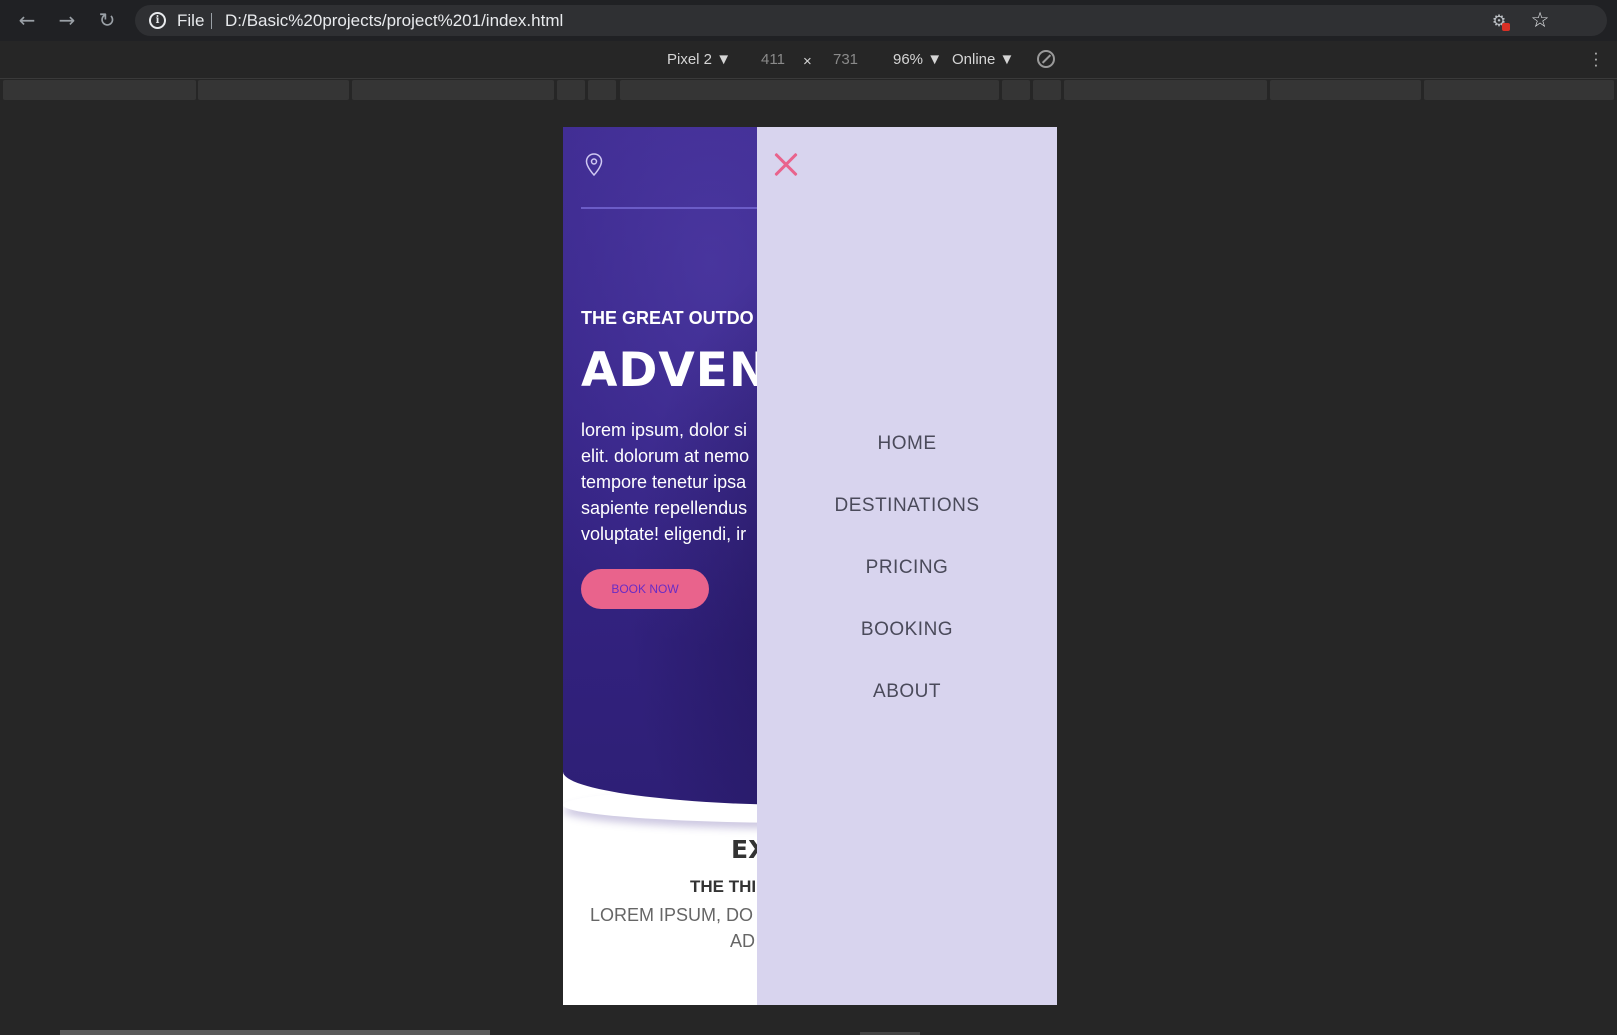 The height and width of the screenshot is (1035, 1617). I want to click on device-toolbar: Pixel 2 ▼ 411 × 731 96% ▼ Online ▼ · · ·, so click(808, 60).